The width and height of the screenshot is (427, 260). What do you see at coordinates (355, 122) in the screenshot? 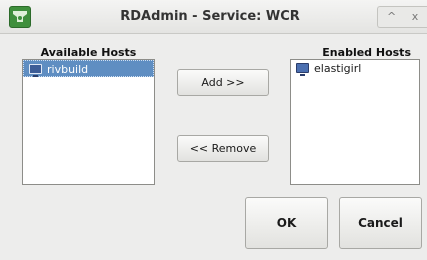
I see `enabled-hosts-list: elastigirl` at bounding box center [355, 122].